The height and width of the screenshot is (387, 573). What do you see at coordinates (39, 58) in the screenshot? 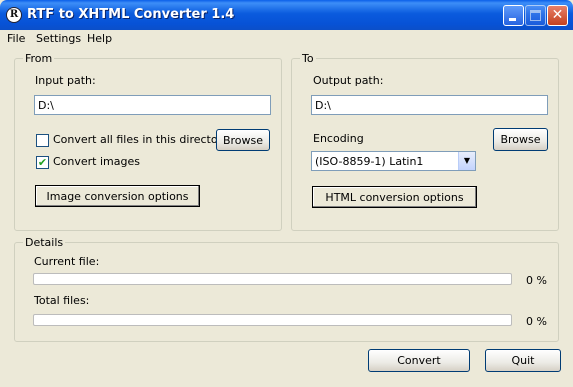
I see `from-legend: From` at bounding box center [39, 58].